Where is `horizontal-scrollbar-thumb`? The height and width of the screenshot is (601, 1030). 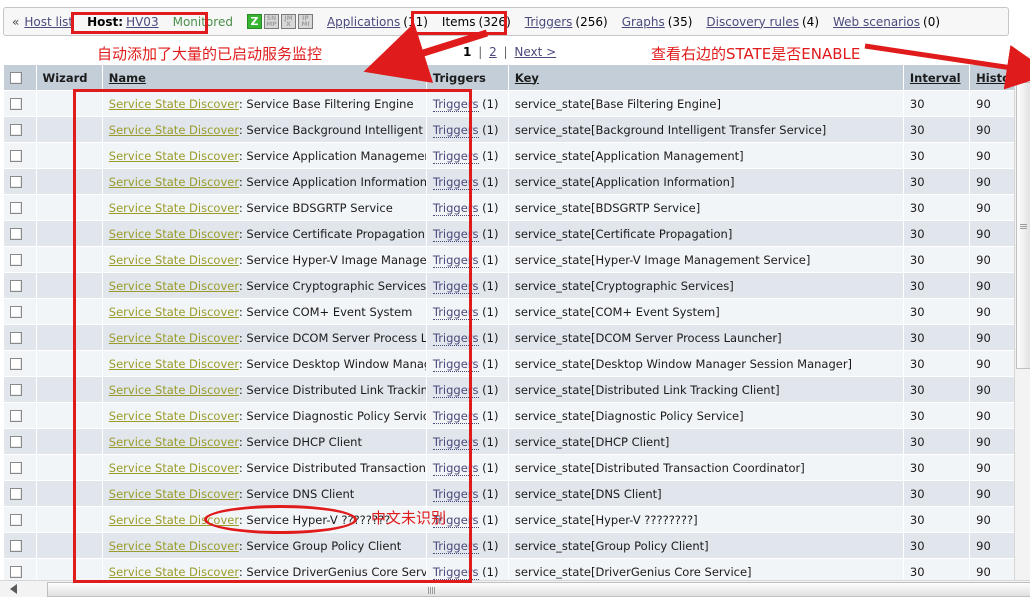
horizontal-scrollbar-thumb is located at coordinates (538, 589).